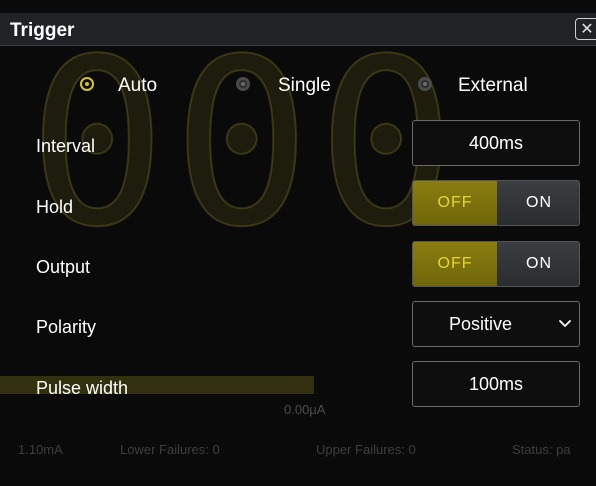  Describe the element at coordinates (366, 449) in the screenshot. I see `status-upper-failures: Upper Failures: 0` at that location.